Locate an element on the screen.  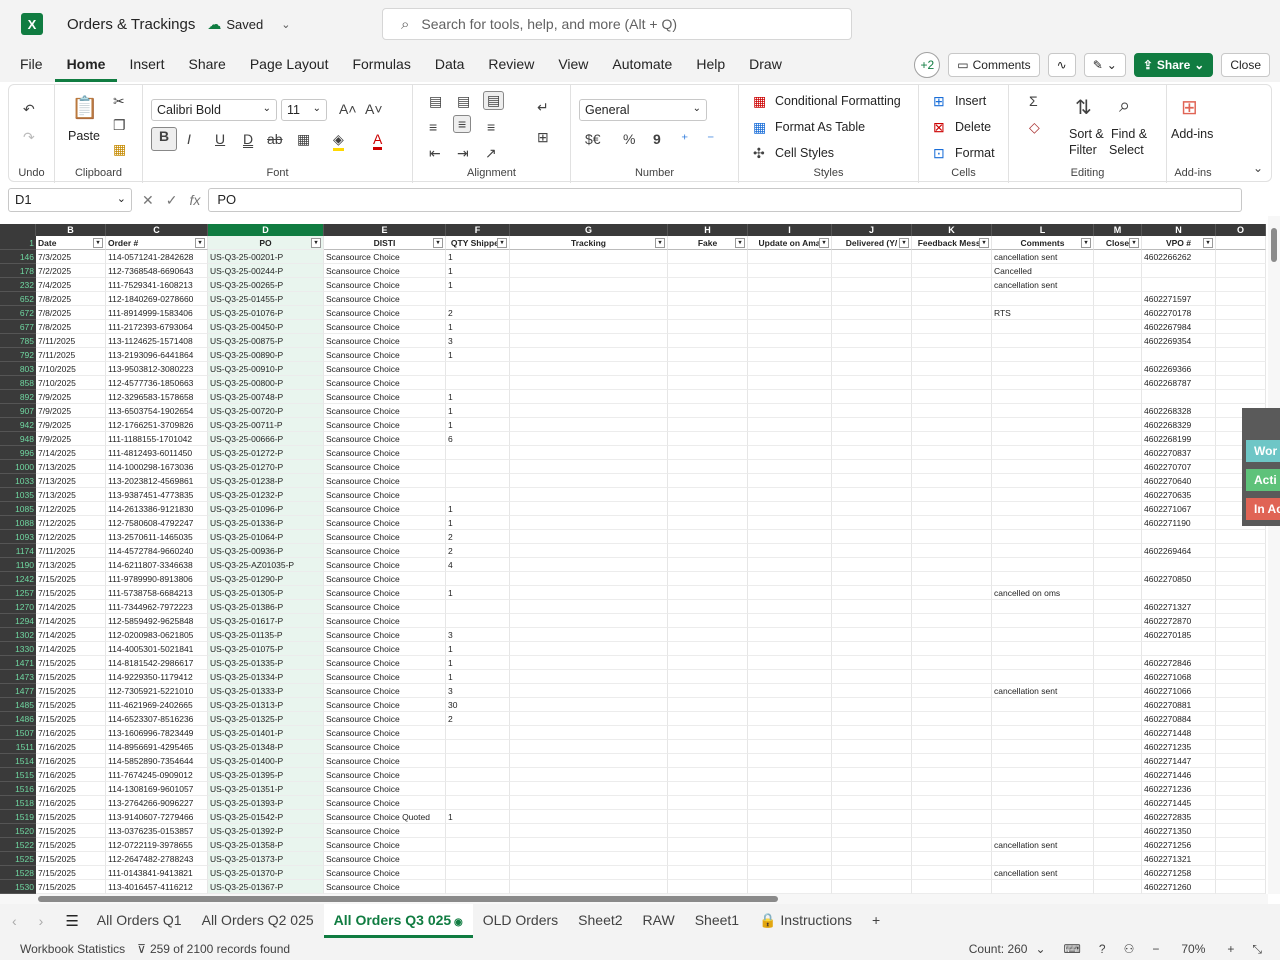
table-cell: 7/10/2025 is located at coordinates (71, 383).